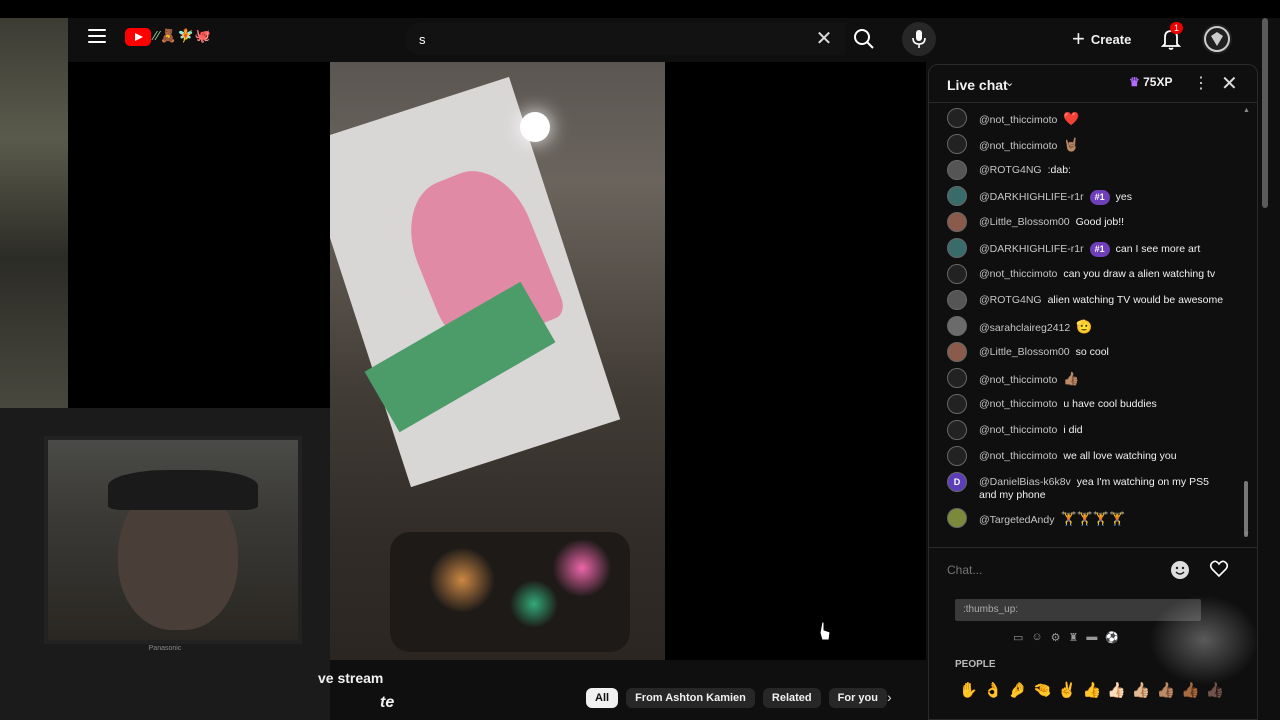  I want to click on create-button: + Create, so click(1101, 39).